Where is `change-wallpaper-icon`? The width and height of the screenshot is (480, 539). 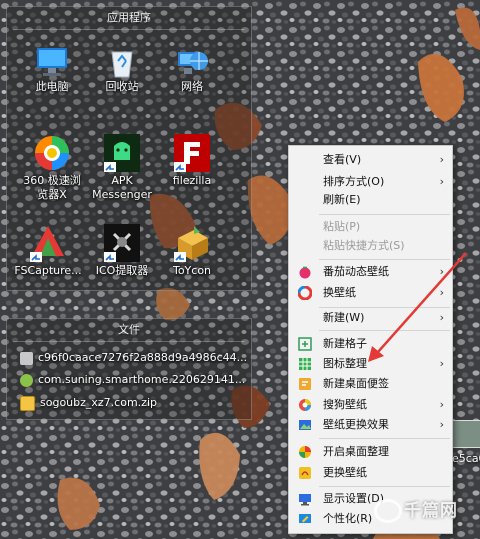
change-wallpaper-icon is located at coordinates (305, 293).